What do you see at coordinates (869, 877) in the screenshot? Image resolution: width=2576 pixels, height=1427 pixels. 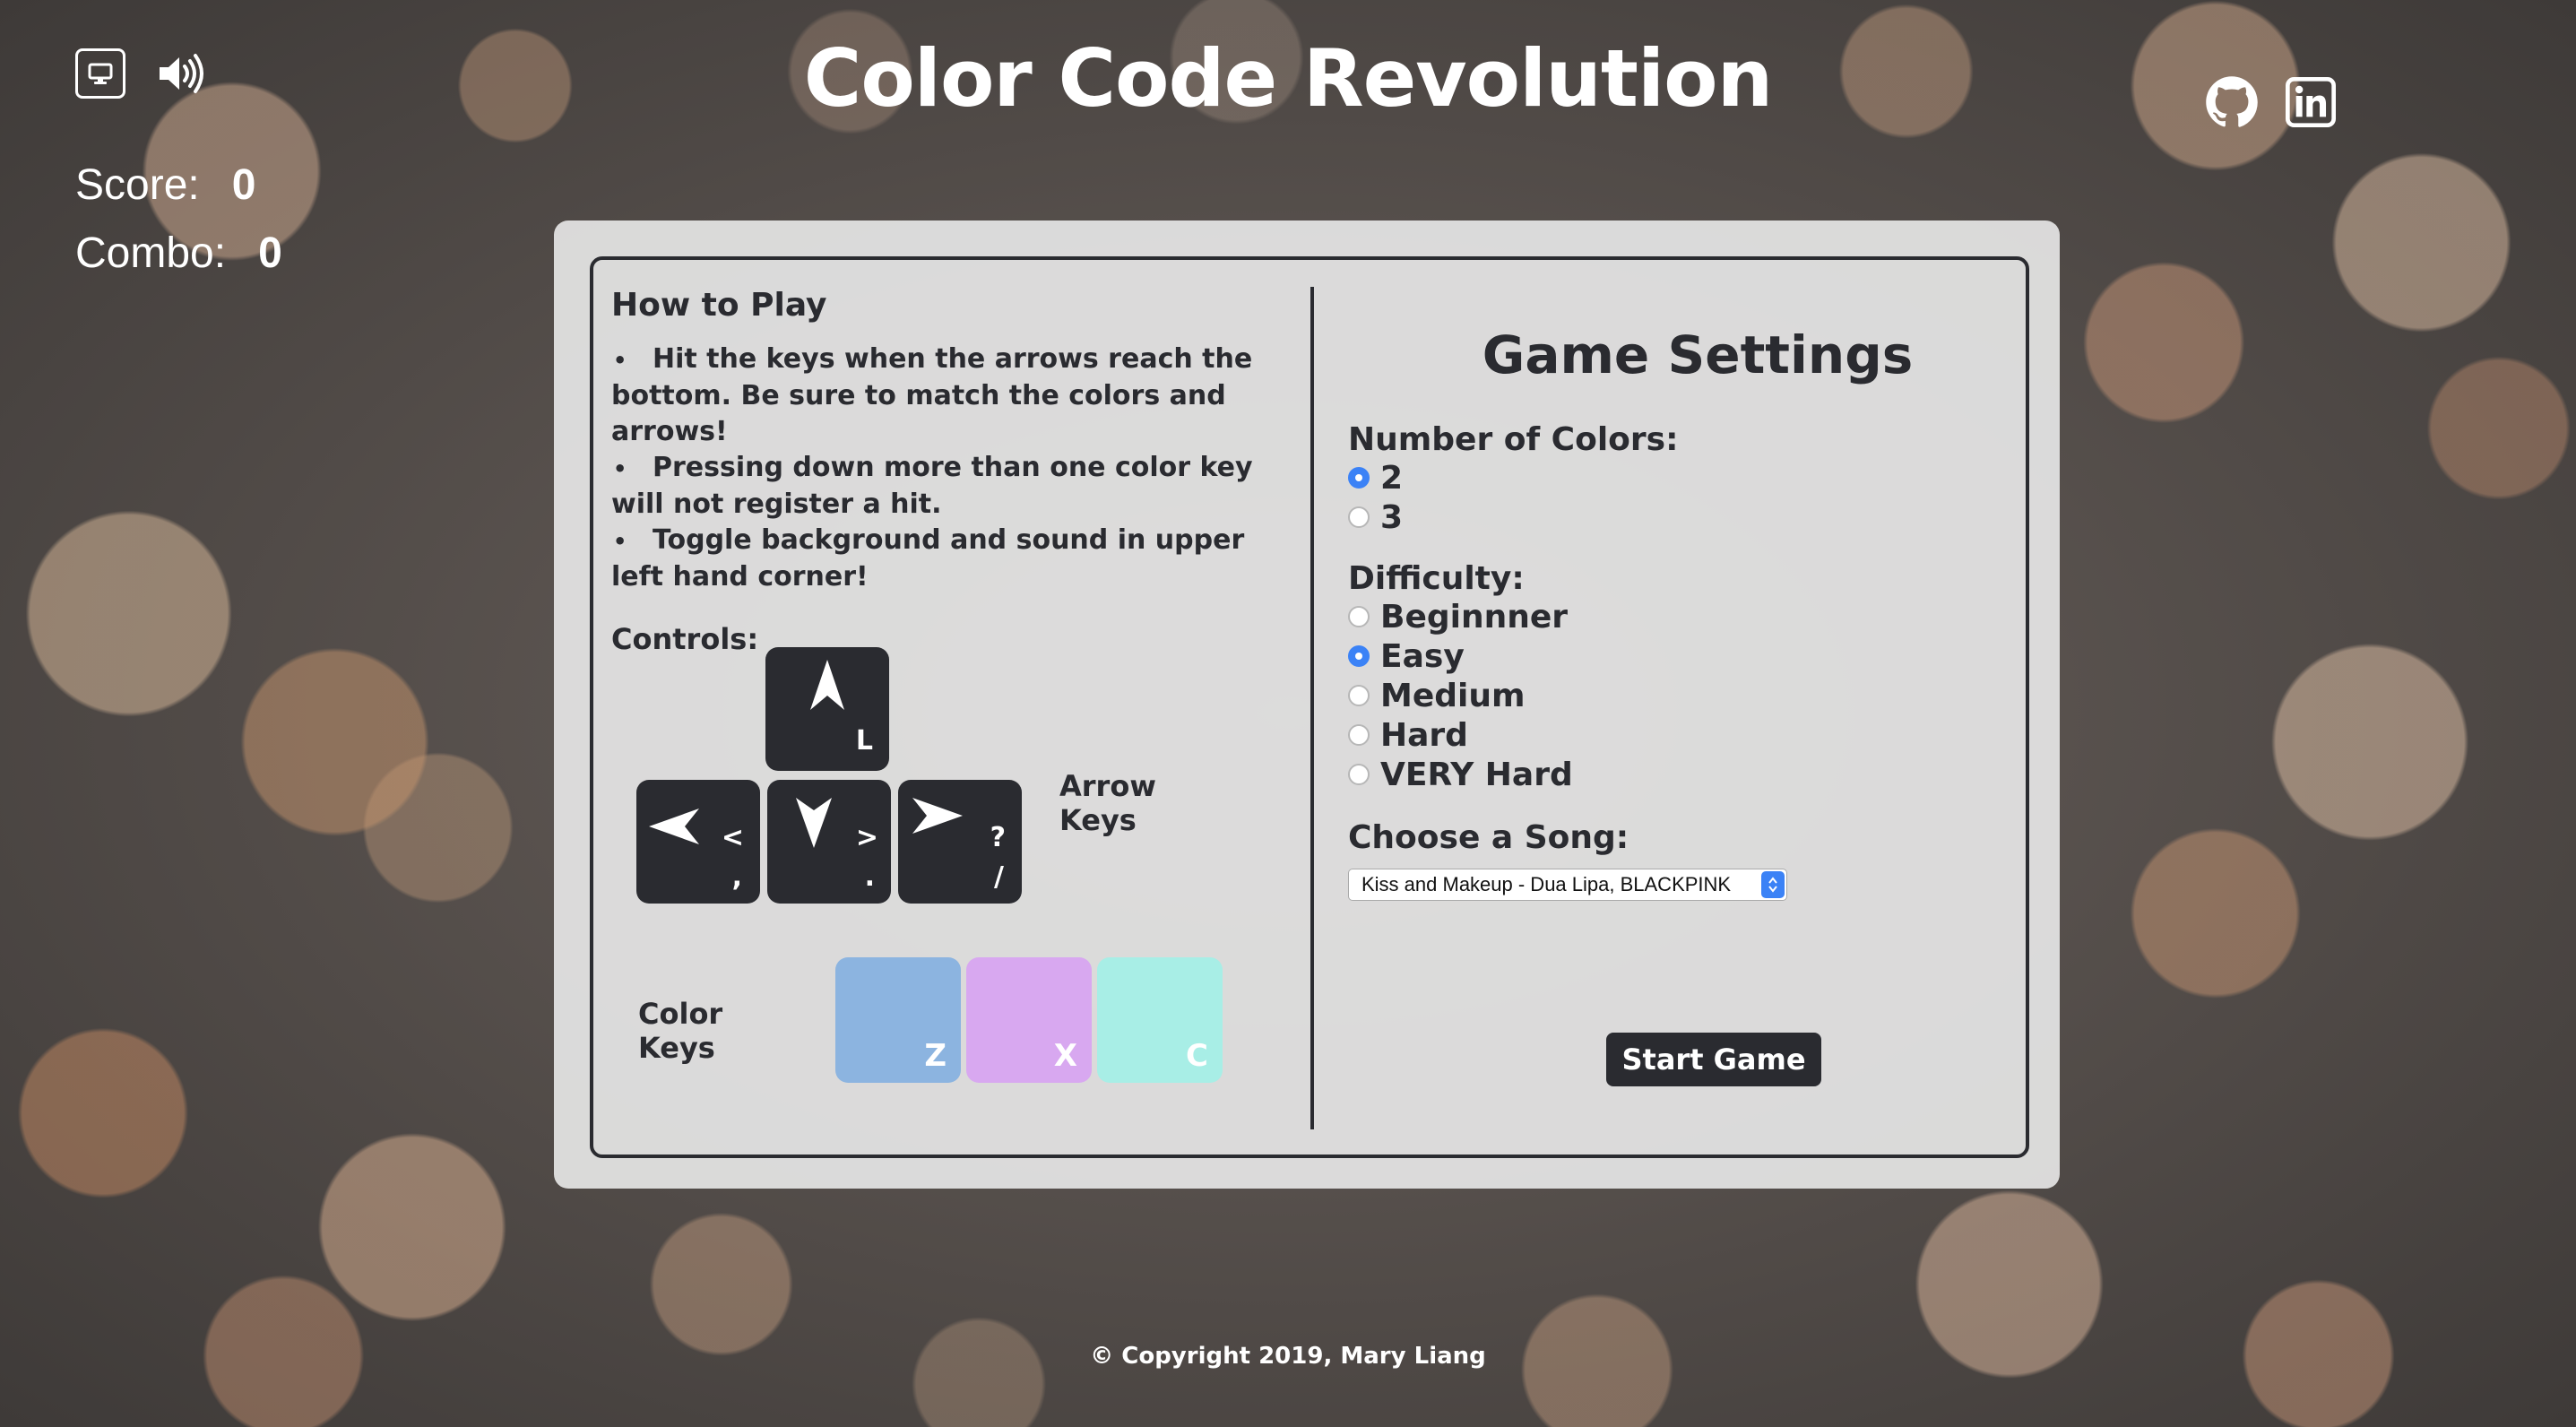 I see `down-key-char: .` at bounding box center [869, 877].